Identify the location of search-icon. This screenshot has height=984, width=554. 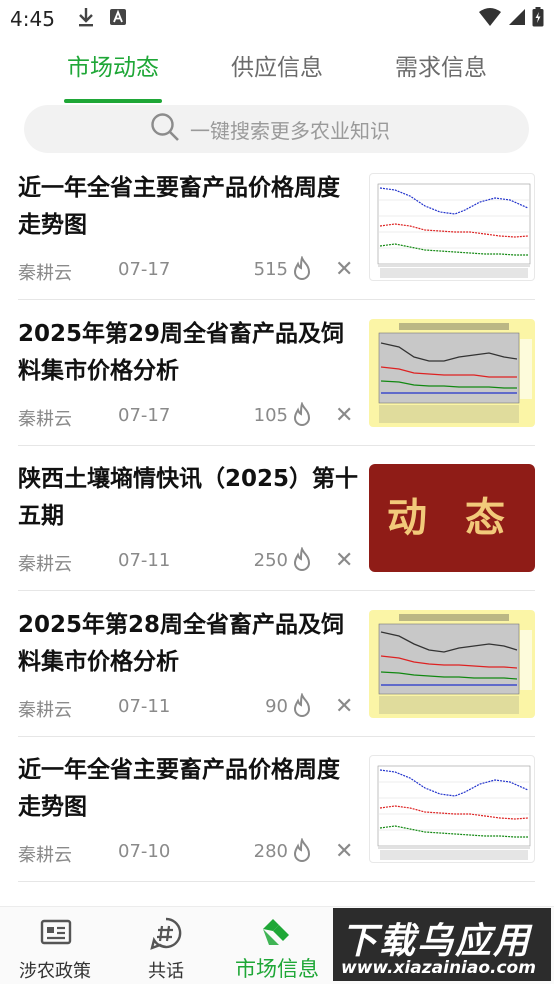
(165, 129).